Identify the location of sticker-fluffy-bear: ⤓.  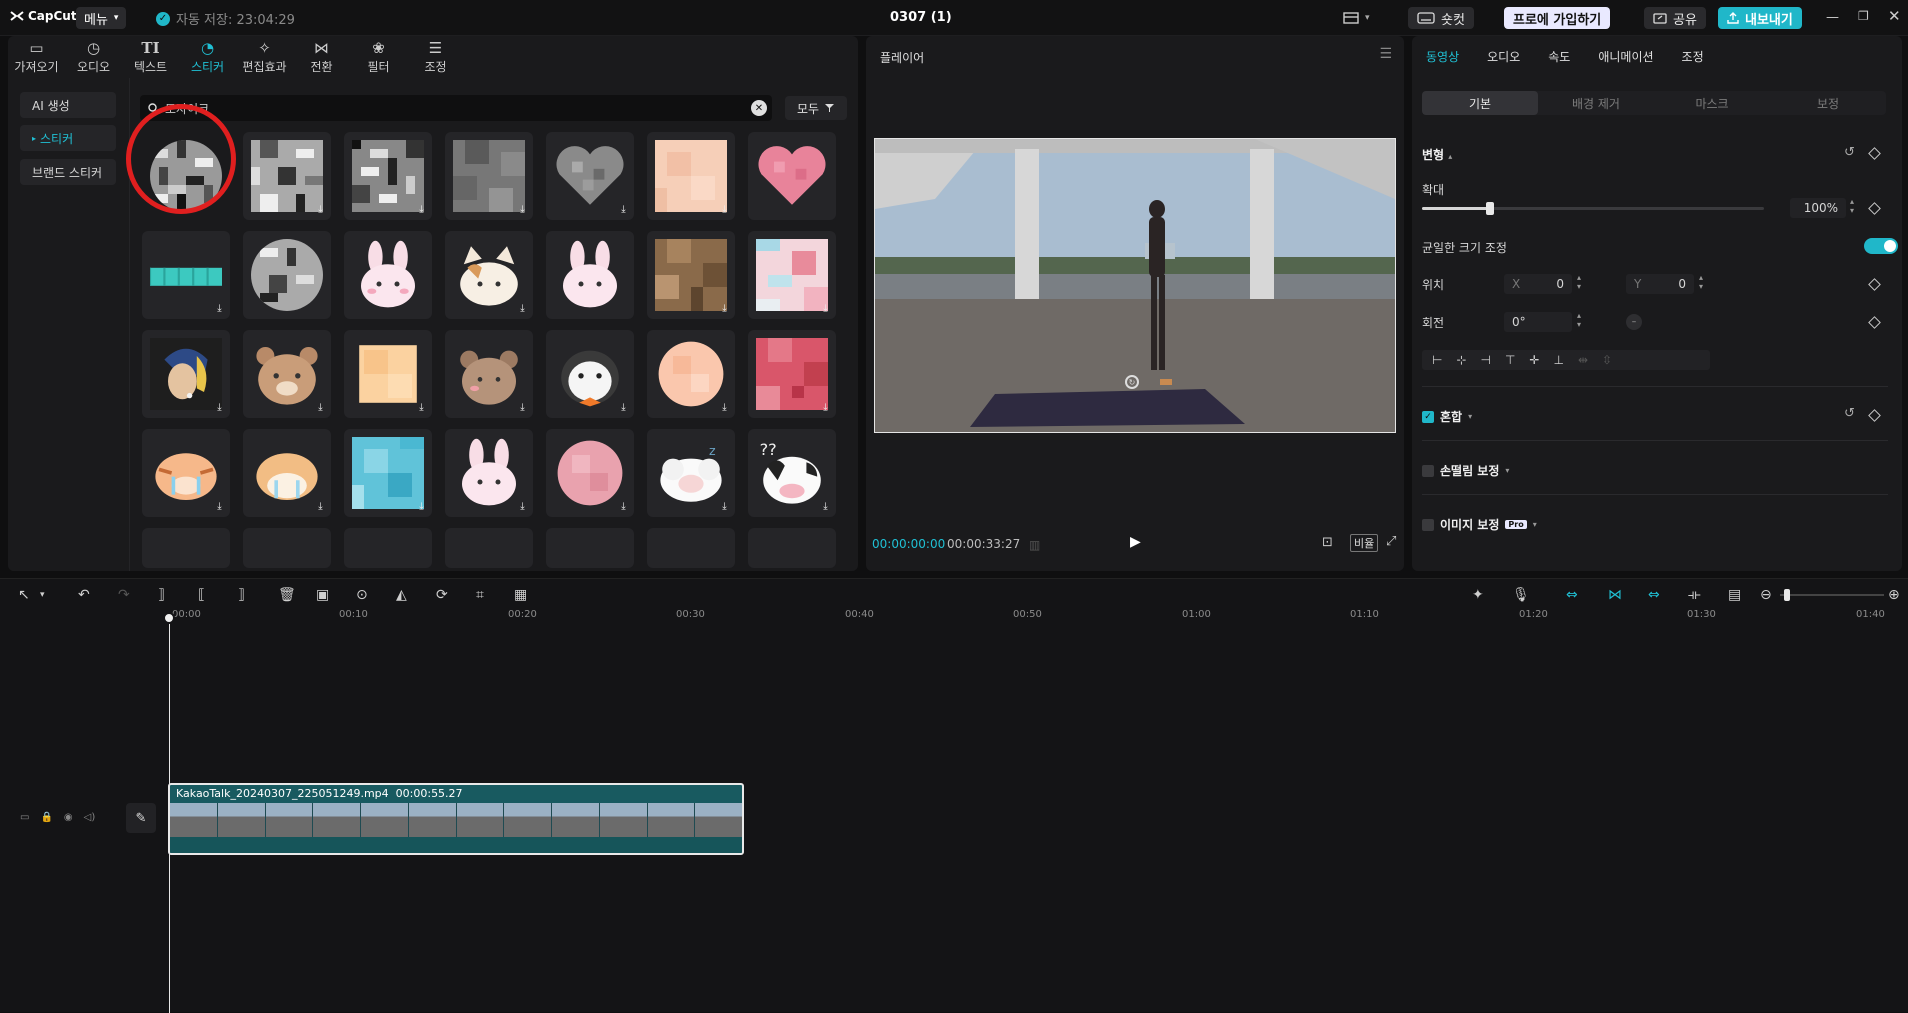
(489, 374).